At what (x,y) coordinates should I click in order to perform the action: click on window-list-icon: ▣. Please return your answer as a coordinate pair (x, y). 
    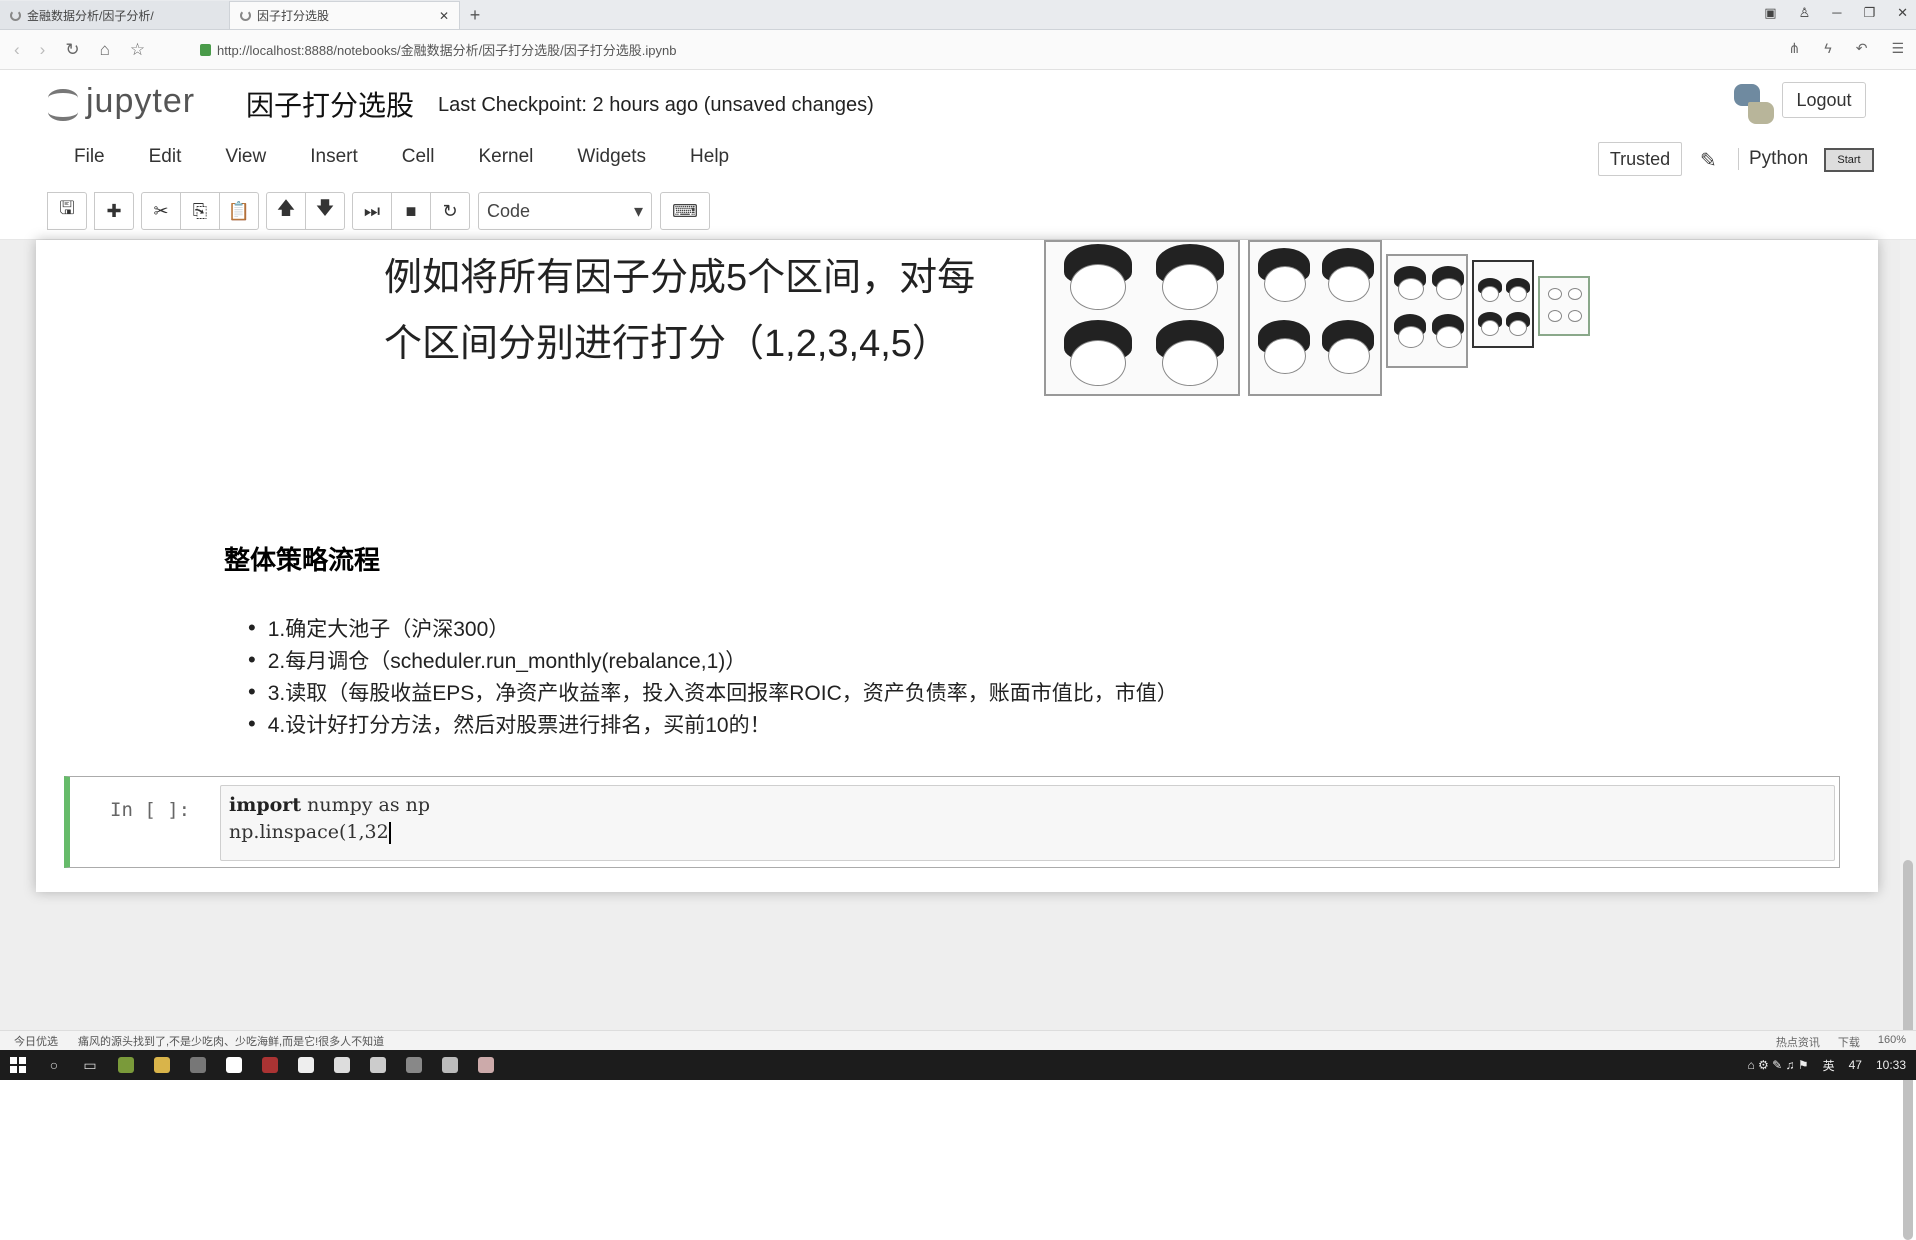
    Looking at the image, I should click on (1770, 13).